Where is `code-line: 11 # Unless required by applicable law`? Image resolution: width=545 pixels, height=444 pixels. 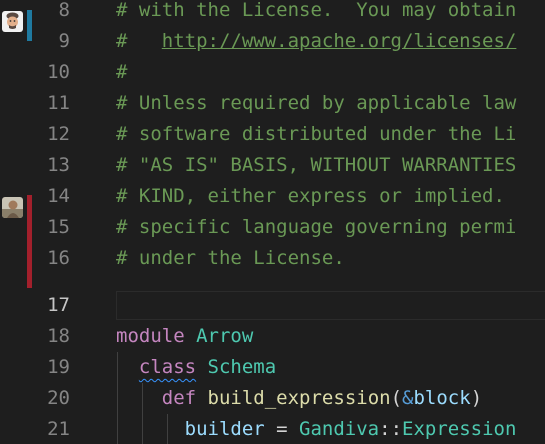
code-line: 11 # Unless required by applicable law is located at coordinates (272, 103).